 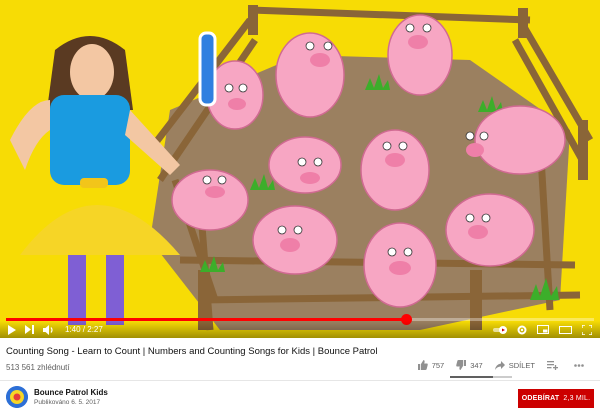 I want to click on share-icon, so click(x=499, y=365).